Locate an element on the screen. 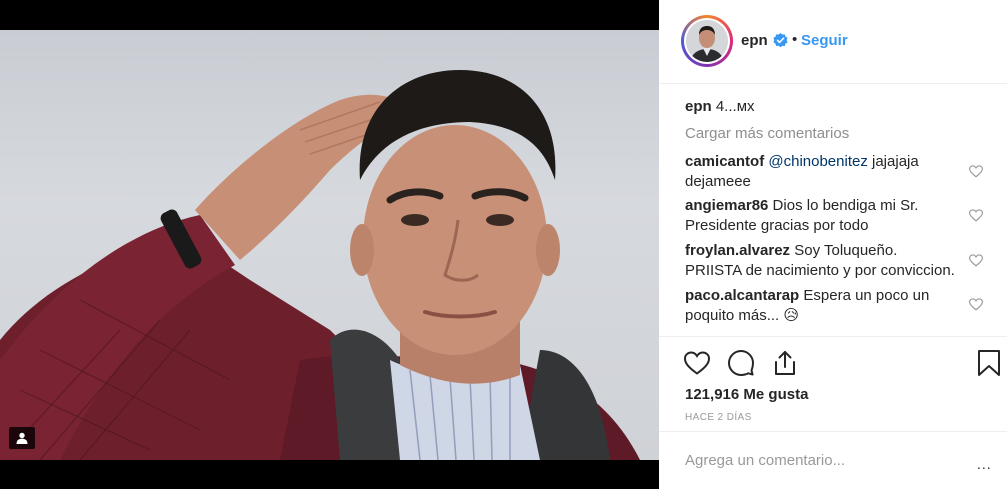 Image resolution: width=1007 pixels, height=489 pixels. user-tag-icon is located at coordinates (22, 438).